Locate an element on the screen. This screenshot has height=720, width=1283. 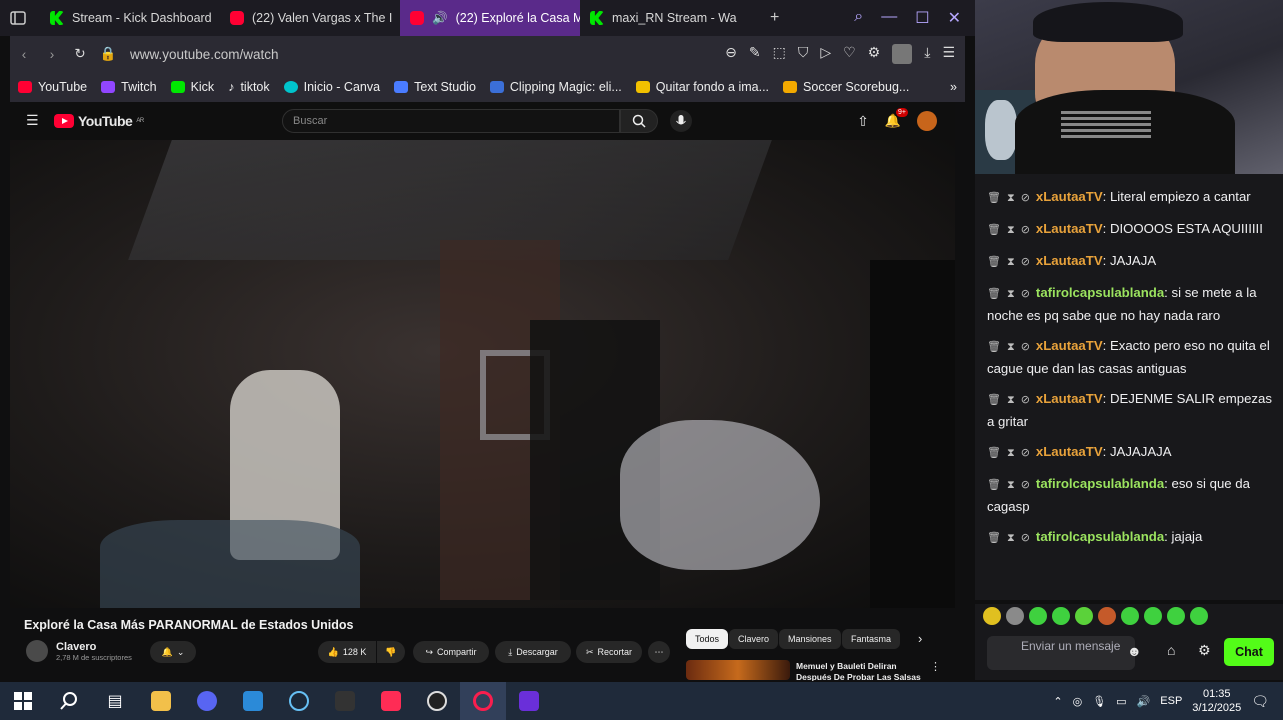
close-window-button: ✕ is located at coordinates (954, 18).